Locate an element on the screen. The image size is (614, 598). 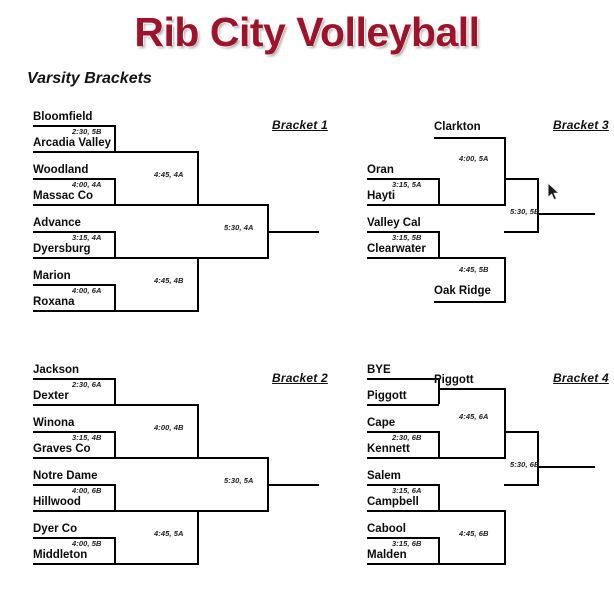
page-subtitle: Varsity Brackets is located at coordinates (89, 78).